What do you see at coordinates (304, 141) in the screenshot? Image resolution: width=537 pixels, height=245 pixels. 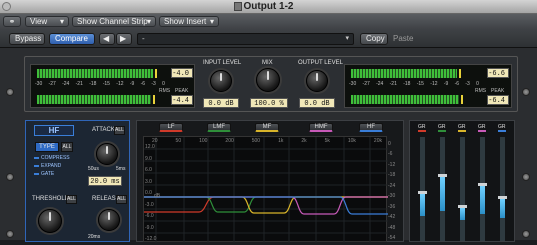 I see `freq-tick: 2k` at bounding box center [304, 141].